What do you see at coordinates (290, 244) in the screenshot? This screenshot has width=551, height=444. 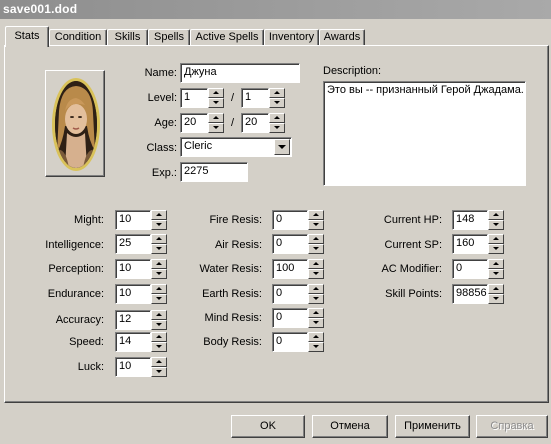 I see `air-resis-field: 0` at bounding box center [290, 244].